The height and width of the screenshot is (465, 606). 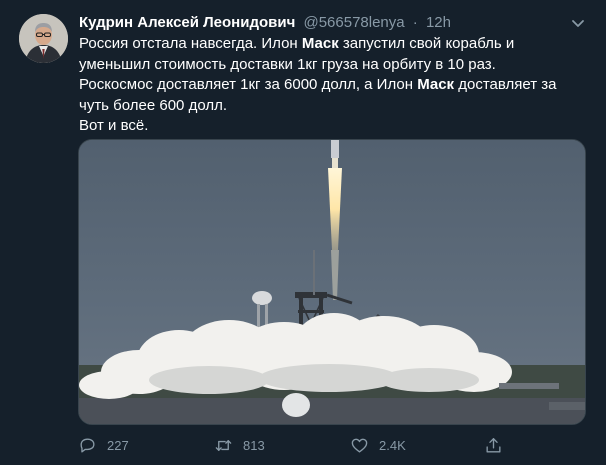 I want to click on author-handle: @566578lenya, so click(x=353, y=22).